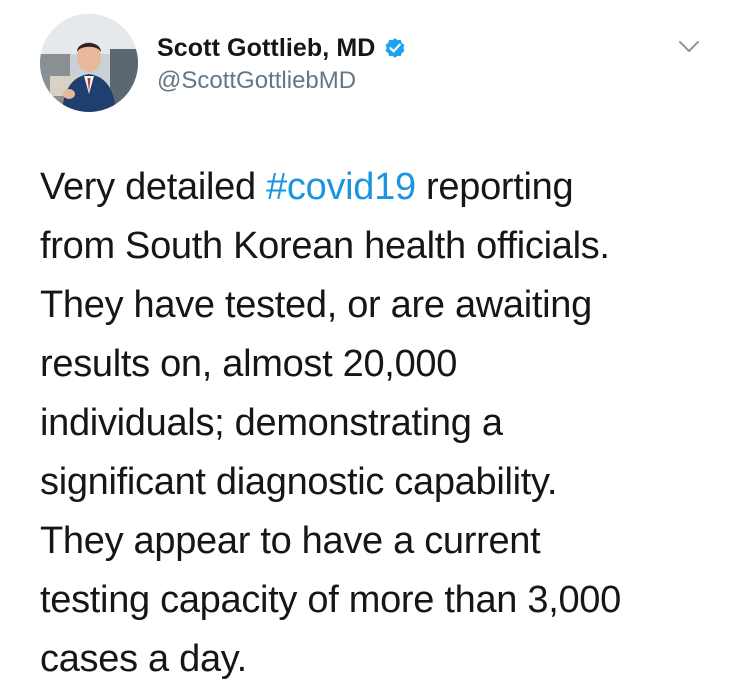  Describe the element at coordinates (266, 48) in the screenshot. I see `display-name: Scott Gottlieb, MD` at that location.